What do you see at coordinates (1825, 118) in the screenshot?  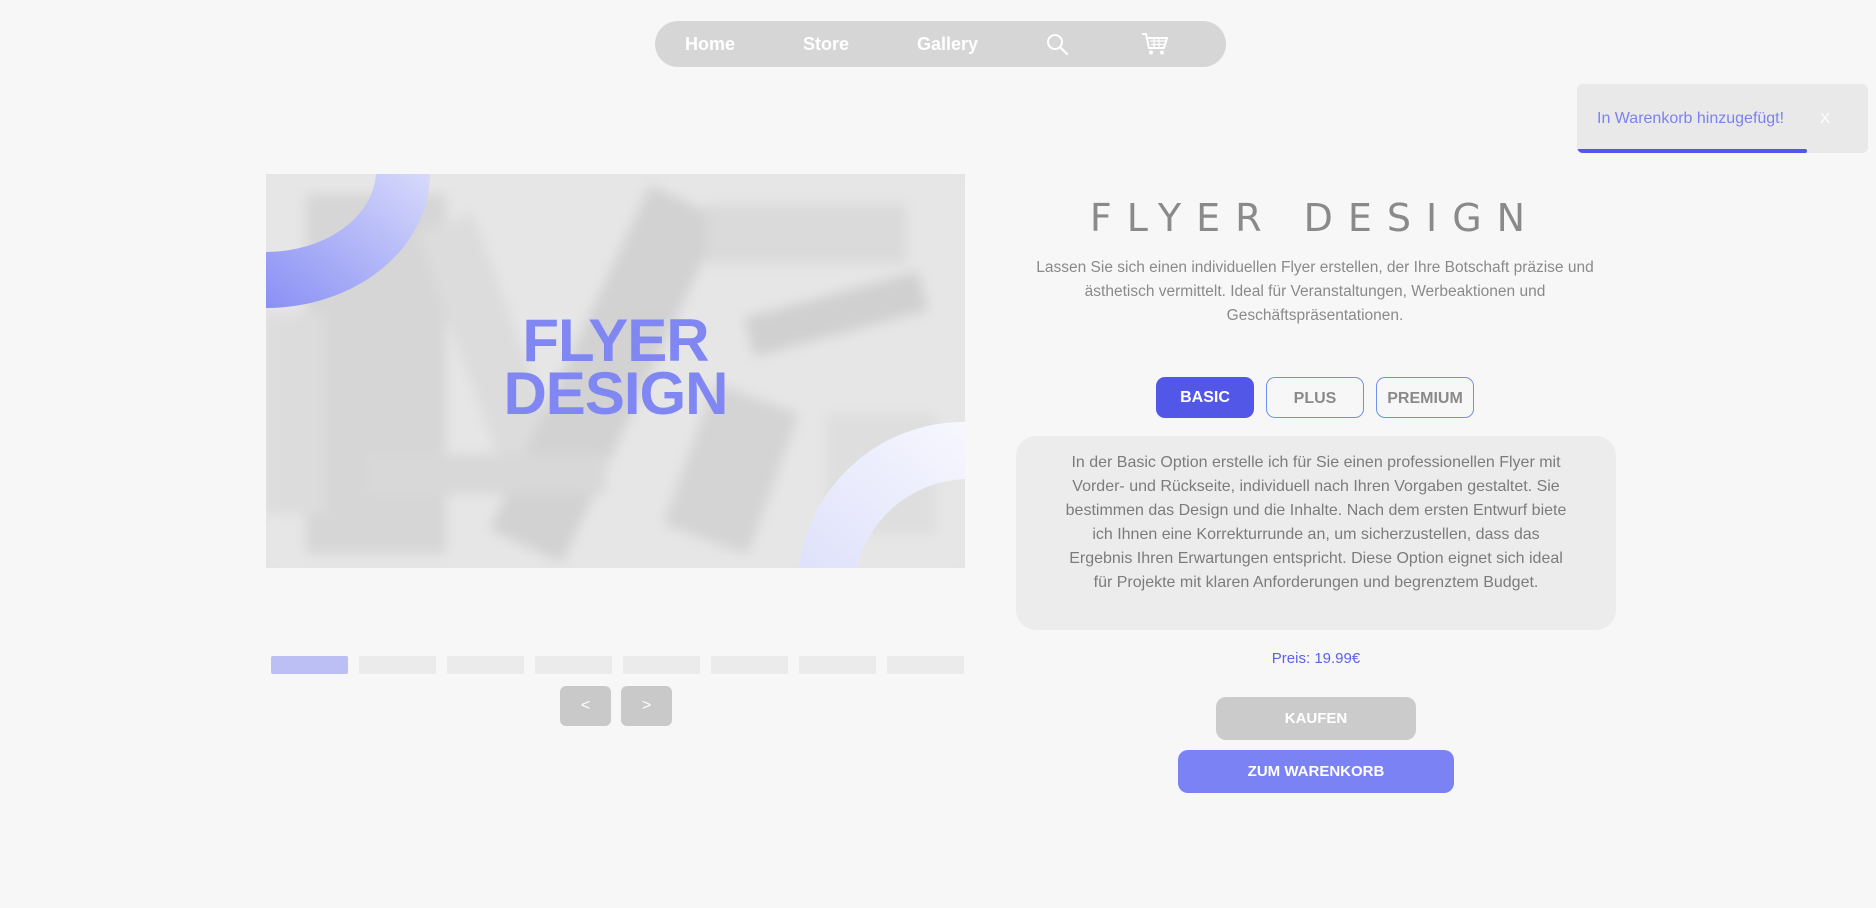 I see `toast-close-button: X` at bounding box center [1825, 118].